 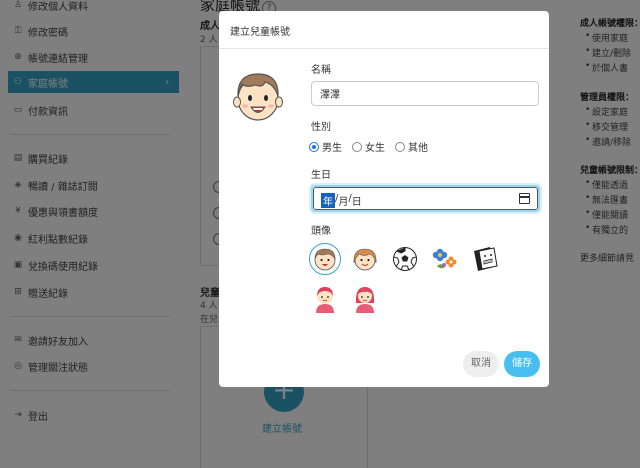 I want to click on avatar-option-boy-pink, so click(x=325, y=299).